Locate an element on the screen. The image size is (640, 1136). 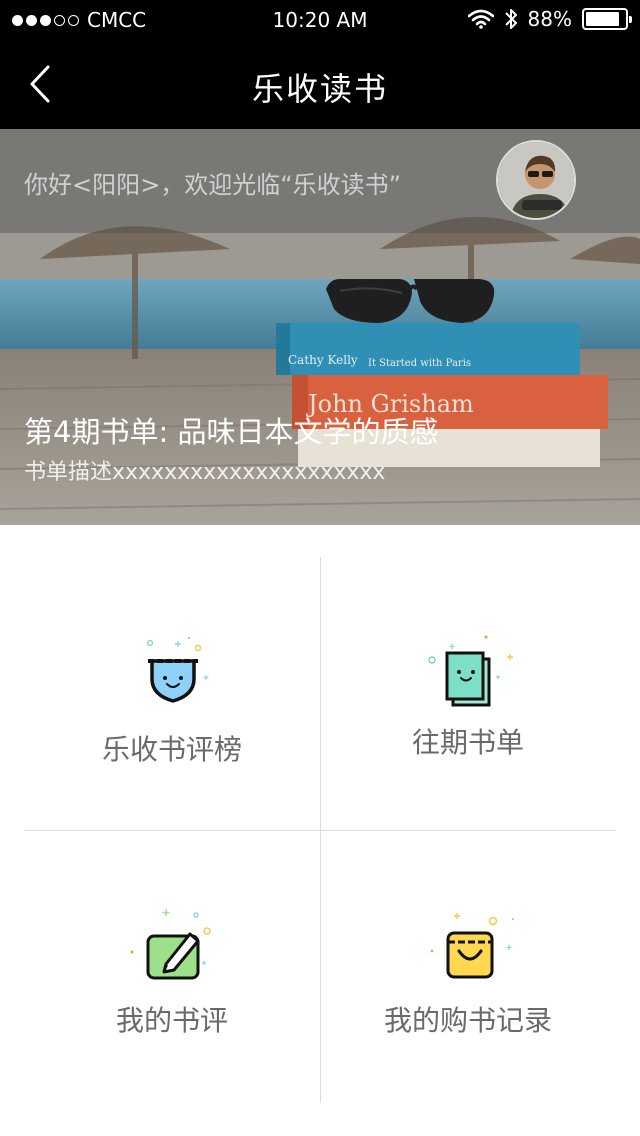
menu-item-label: 乐收书评榜 is located at coordinates (171, 749).